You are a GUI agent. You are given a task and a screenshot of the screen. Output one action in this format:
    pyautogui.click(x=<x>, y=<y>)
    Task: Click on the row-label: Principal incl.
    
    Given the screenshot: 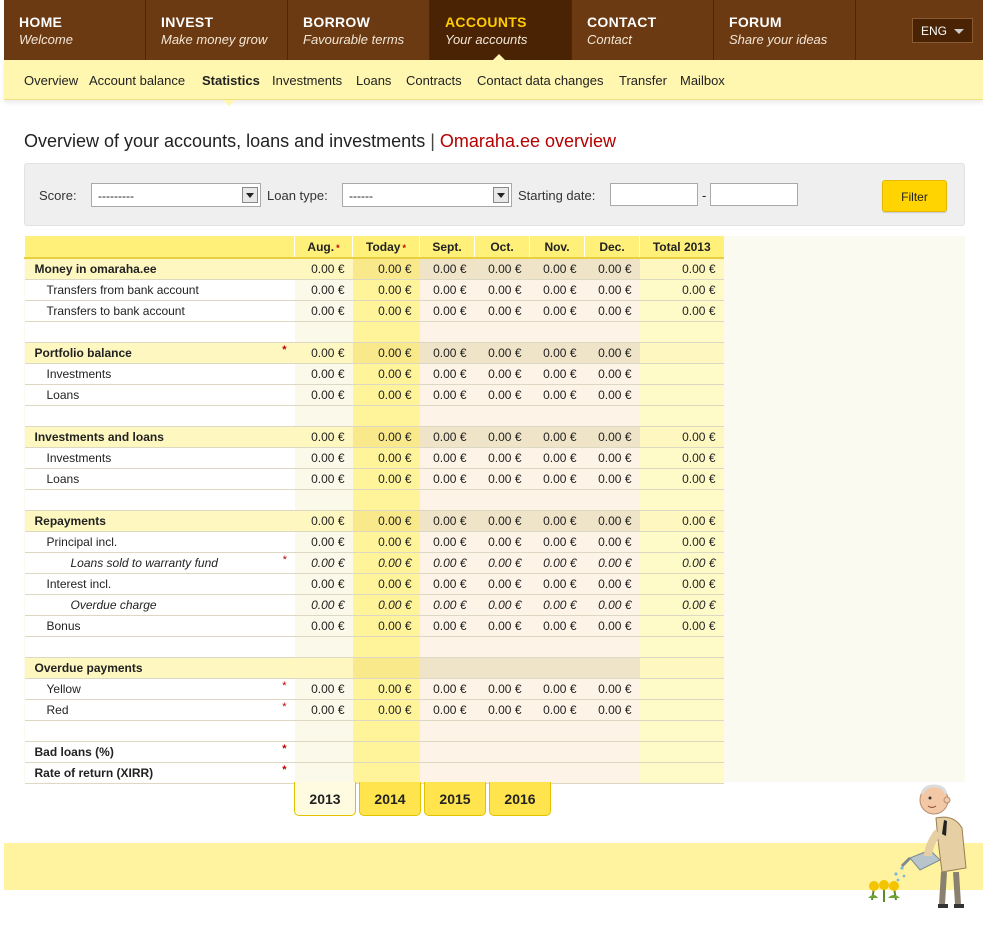 What is the action you would take?
    pyautogui.click(x=159, y=542)
    